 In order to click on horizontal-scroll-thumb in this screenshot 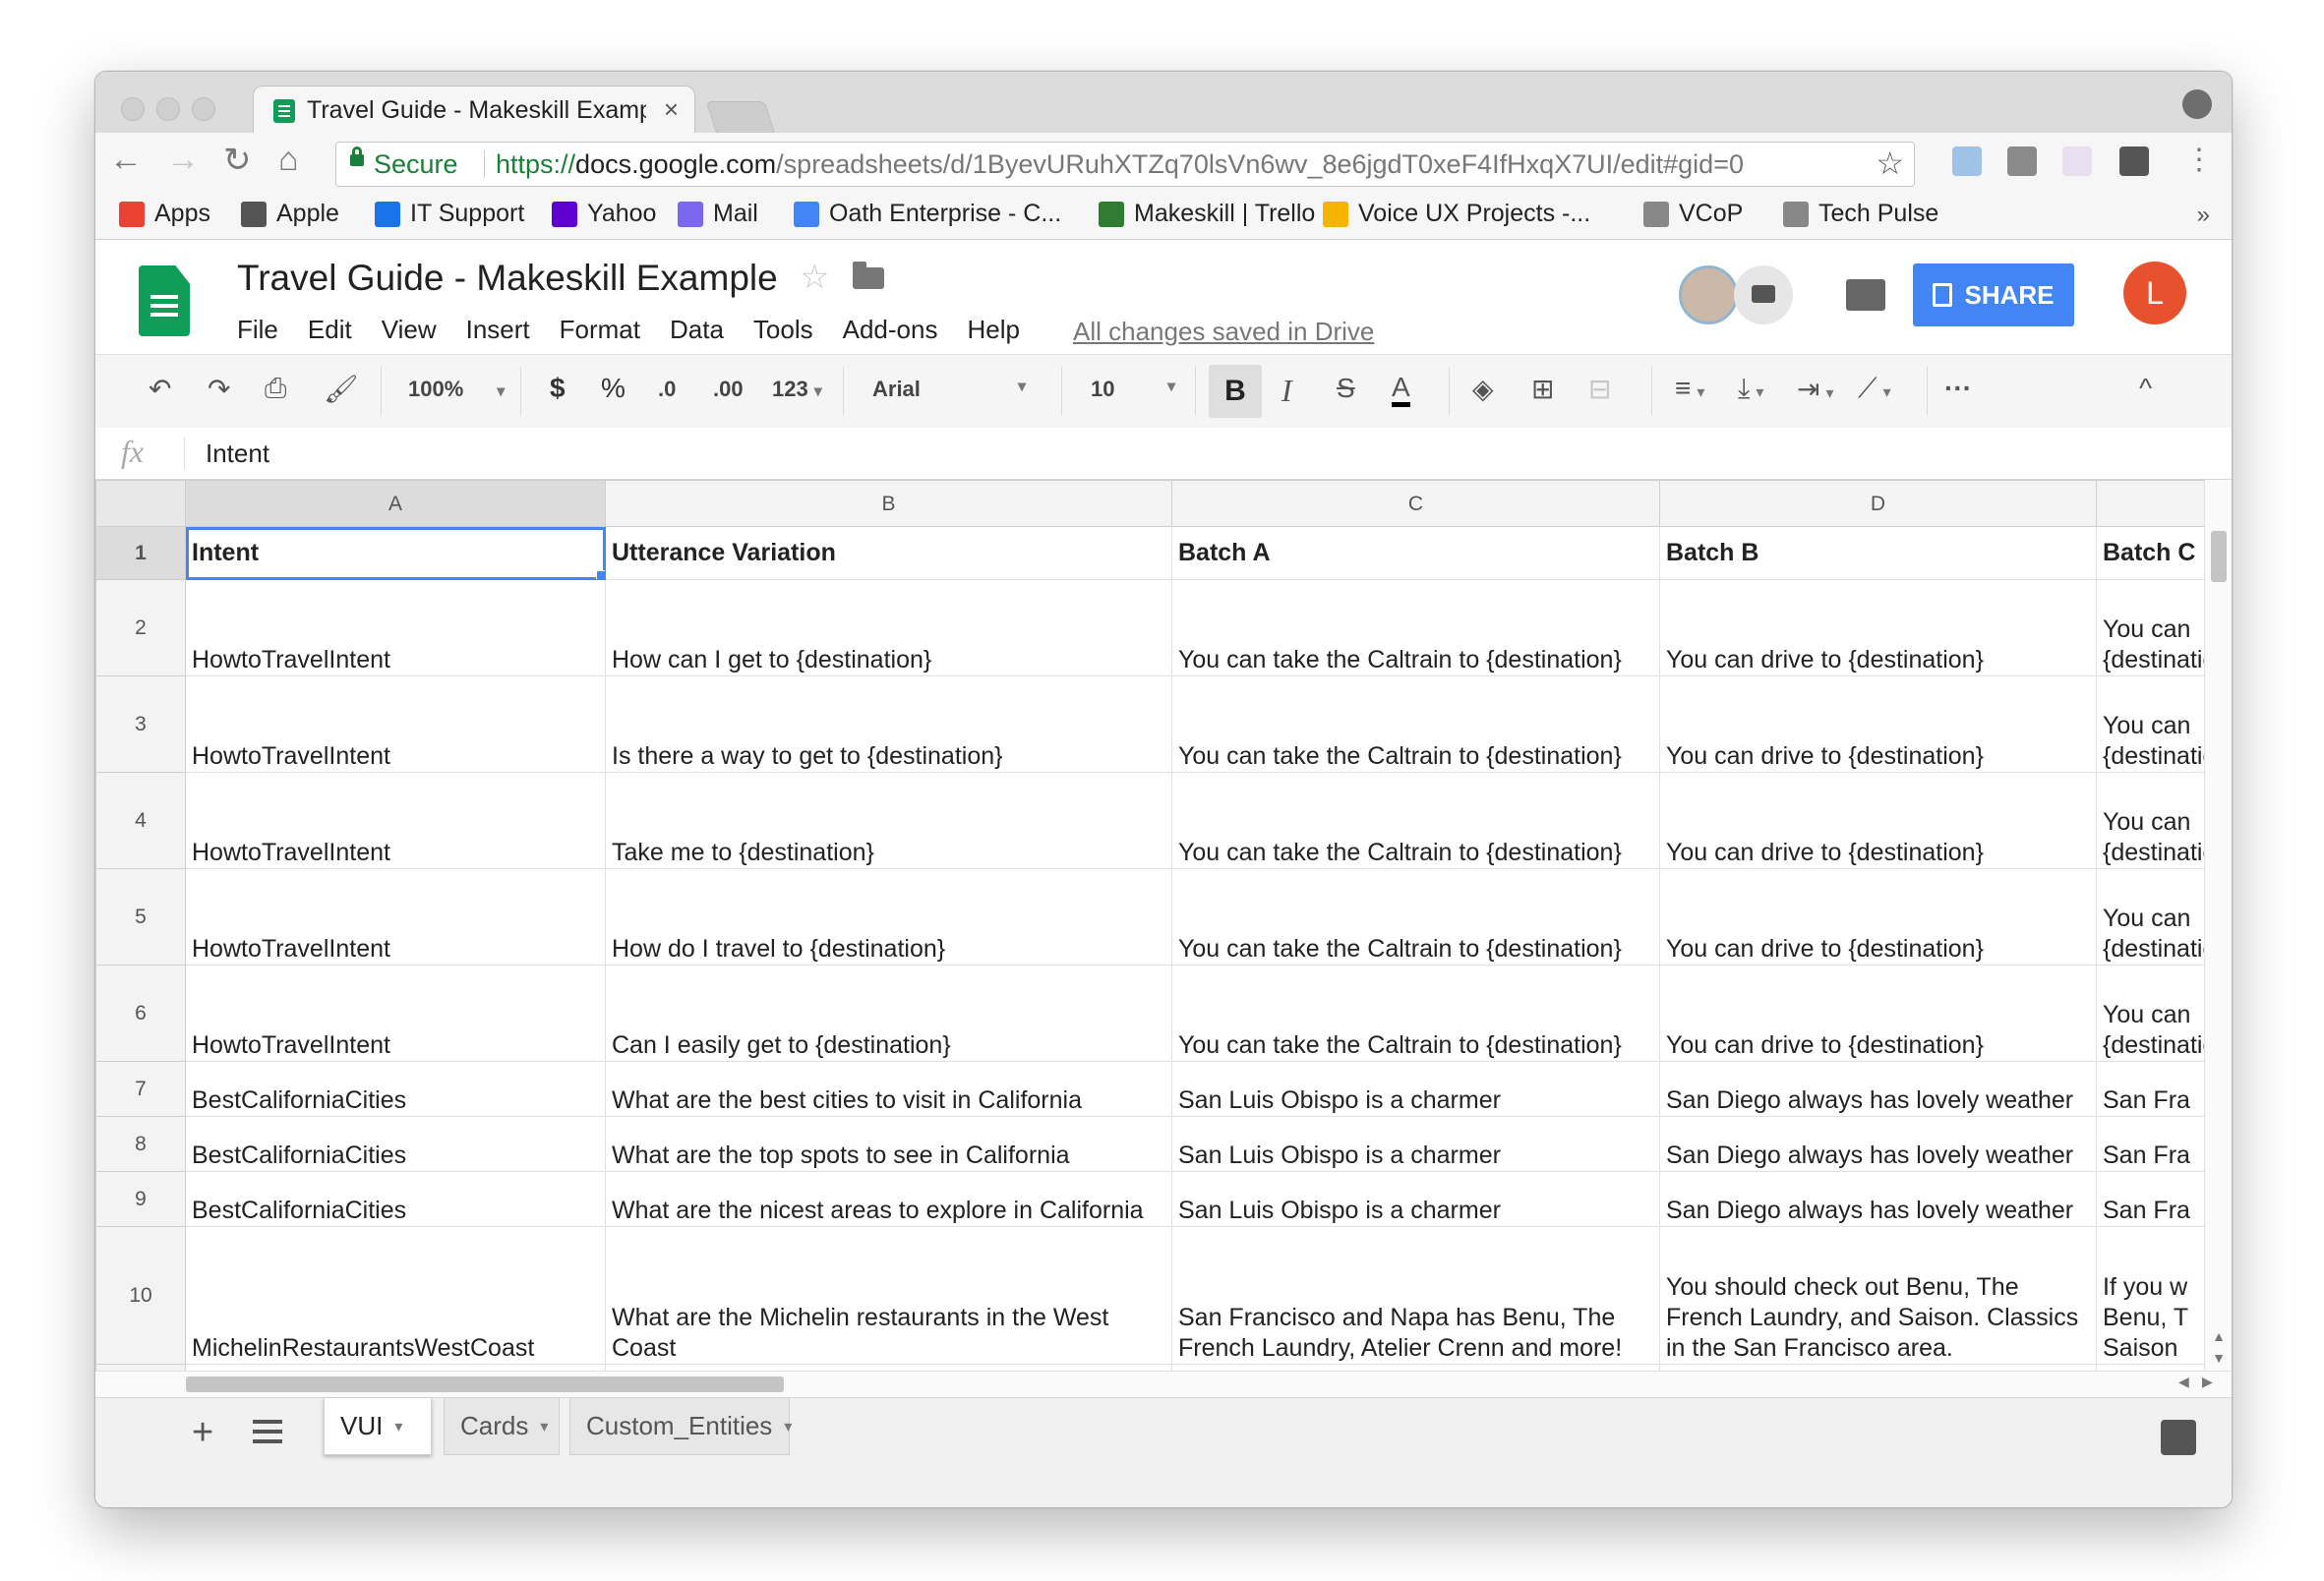, I will do `click(485, 1384)`.